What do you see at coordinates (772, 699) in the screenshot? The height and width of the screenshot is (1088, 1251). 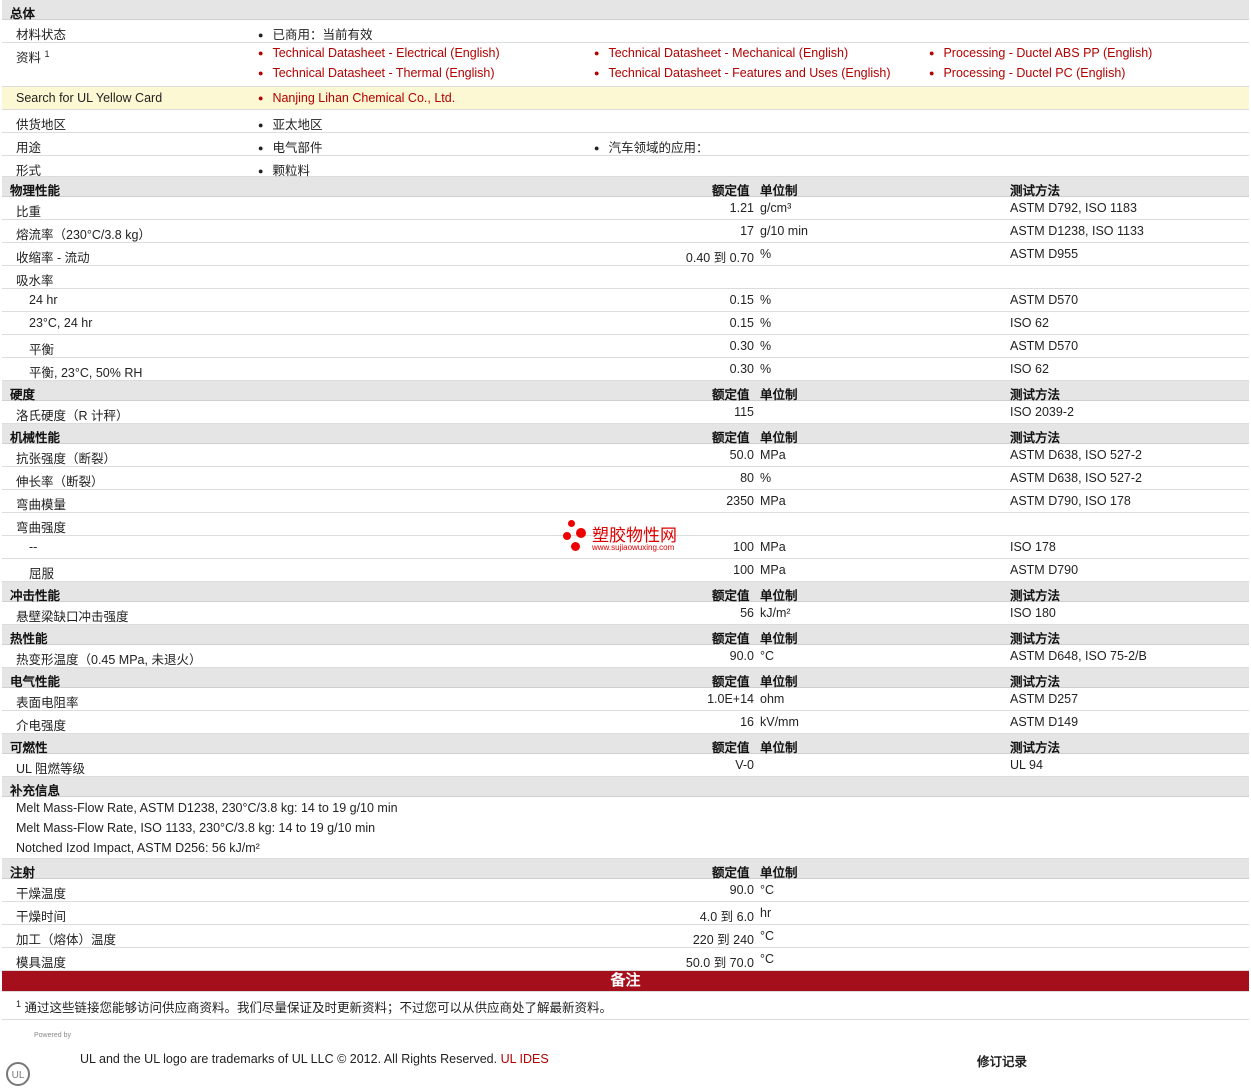 I see `property-unit: ohm` at bounding box center [772, 699].